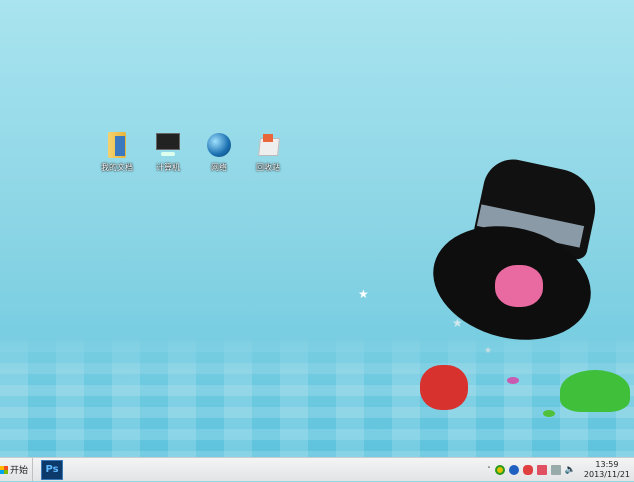 The image size is (634, 482). Describe the element at coordinates (117, 145) in the screenshot. I see `folder-icon` at that location.